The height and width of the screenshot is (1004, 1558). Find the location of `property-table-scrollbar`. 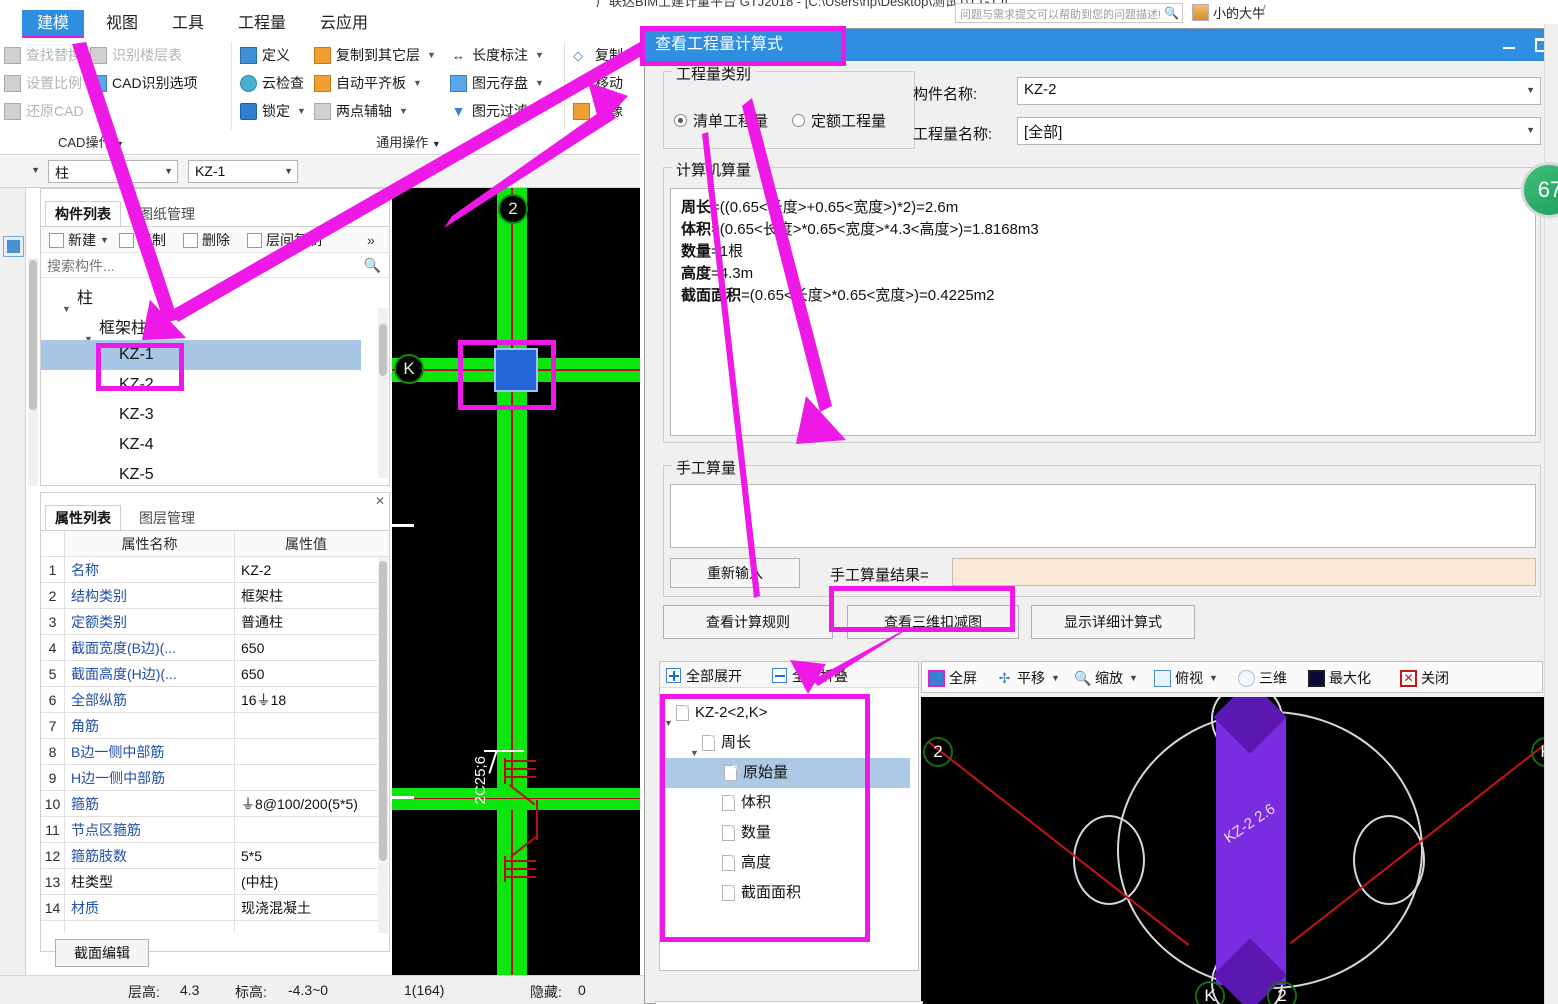

property-table-scrollbar is located at coordinates (383, 745).